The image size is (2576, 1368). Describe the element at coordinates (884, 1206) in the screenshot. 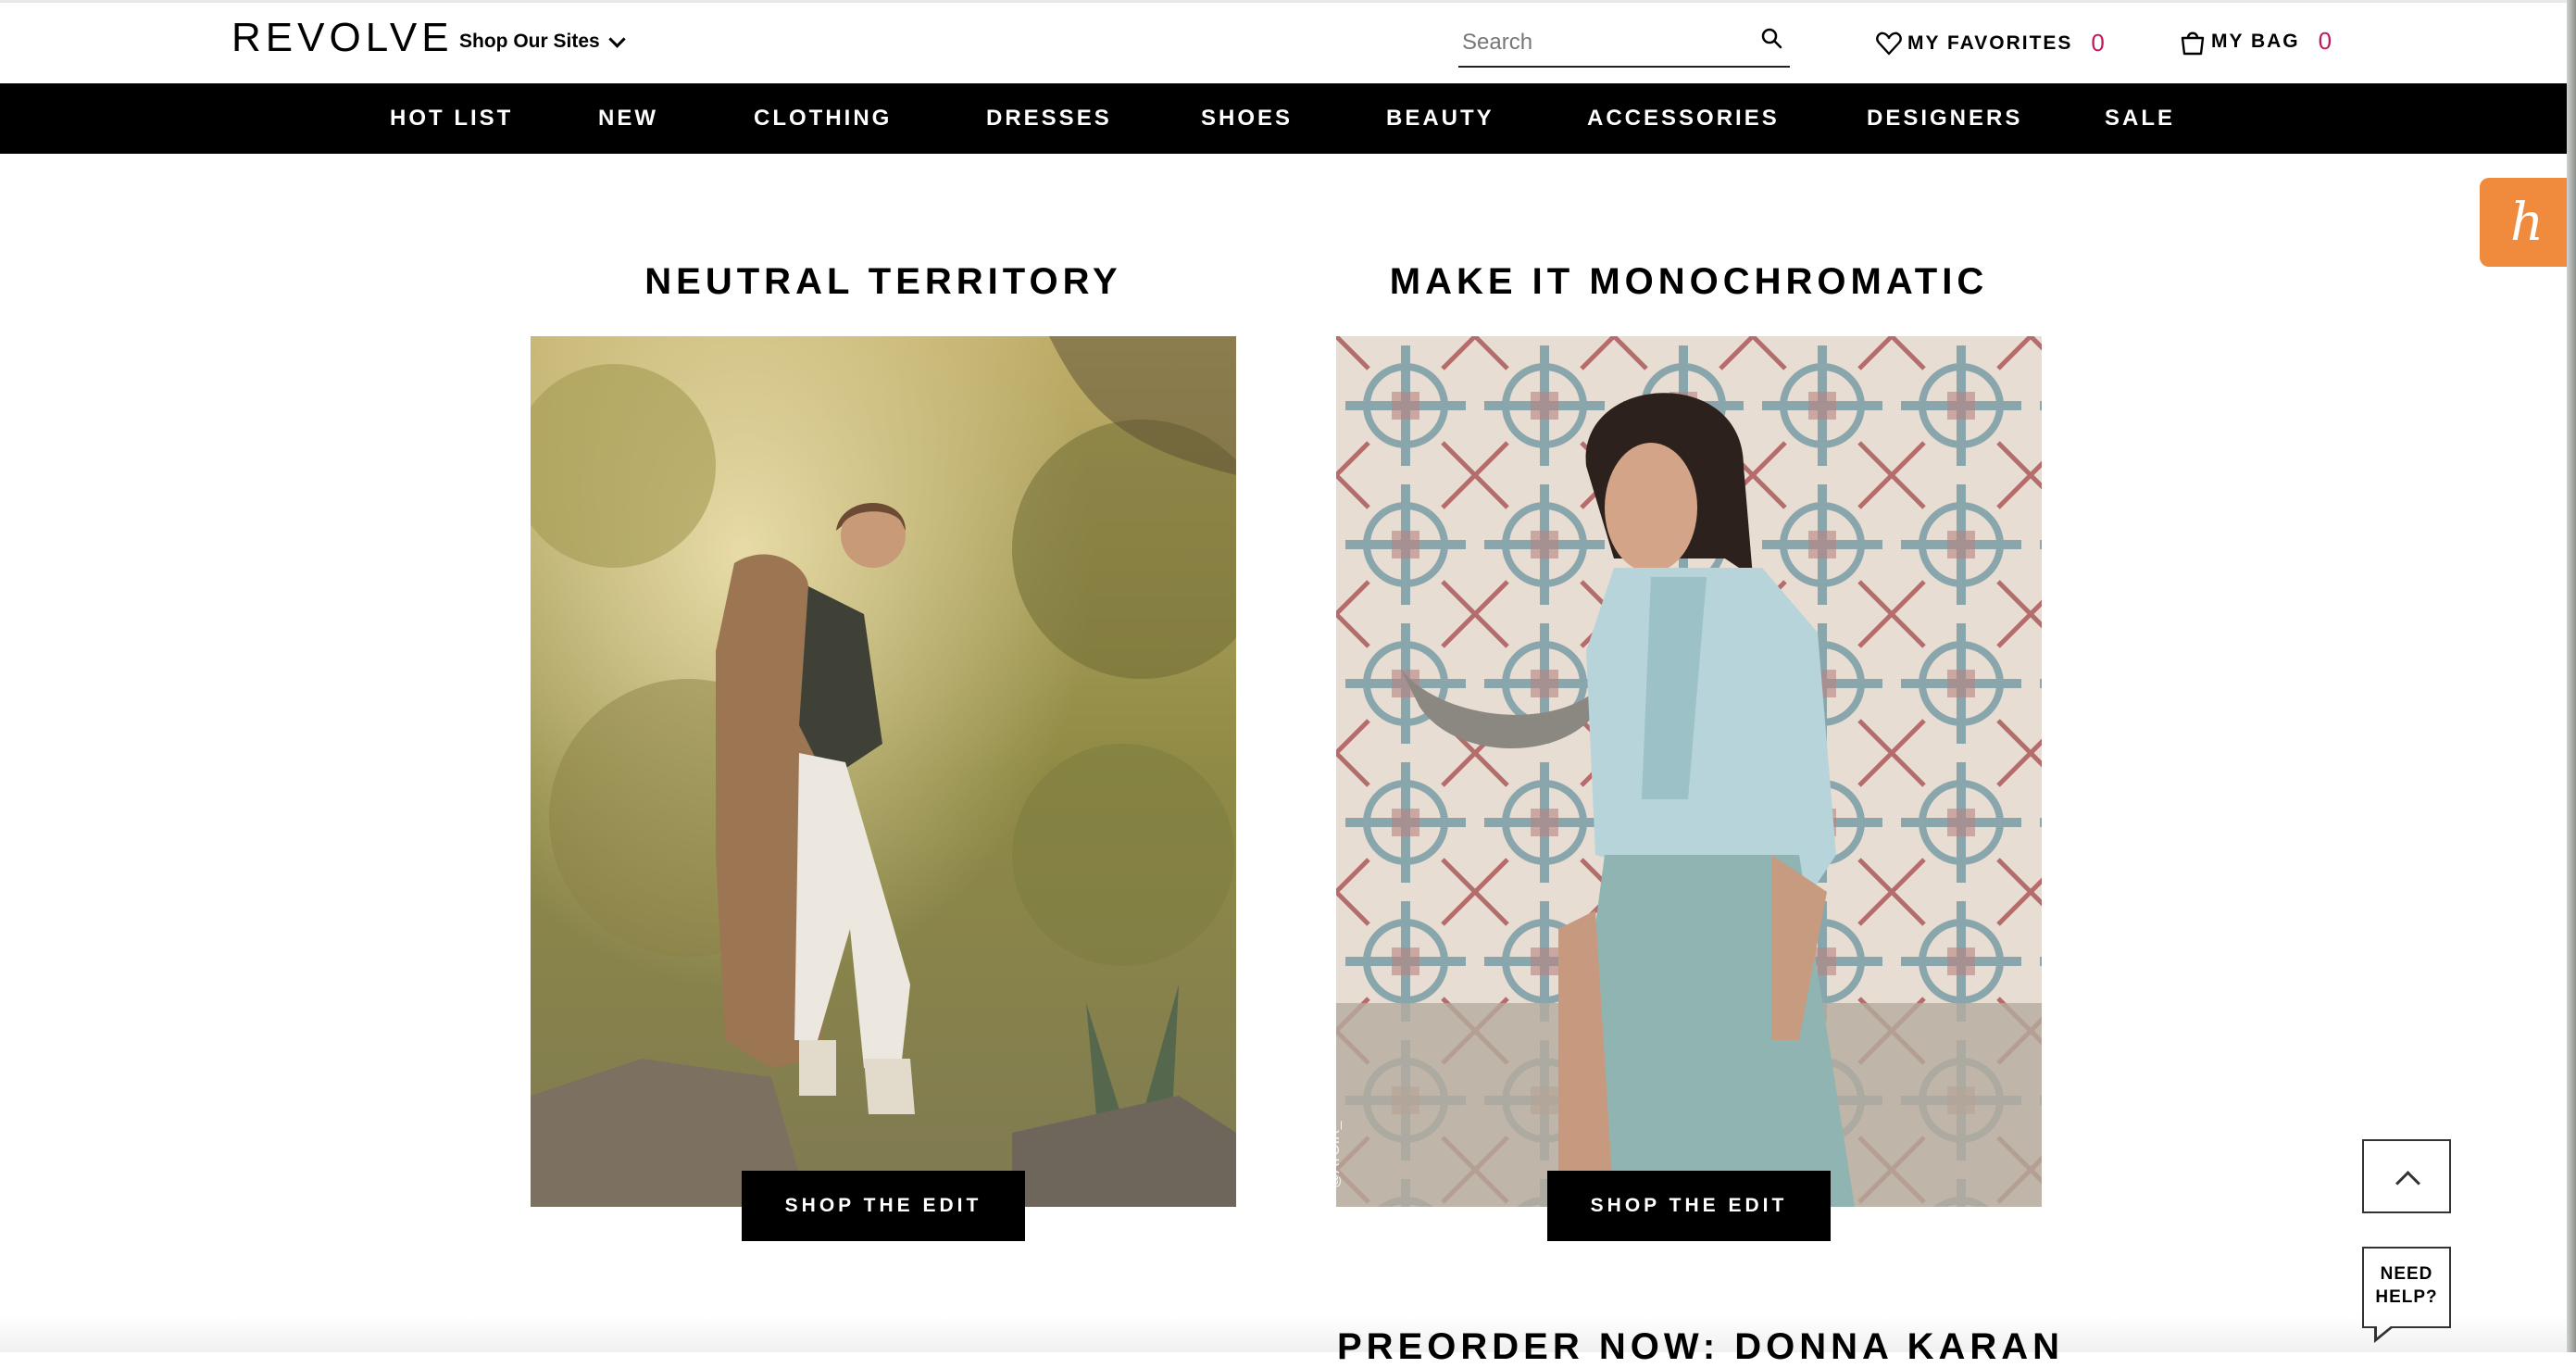

I see `shop-the-edit-button-1: SHOP THE EDIT` at that location.